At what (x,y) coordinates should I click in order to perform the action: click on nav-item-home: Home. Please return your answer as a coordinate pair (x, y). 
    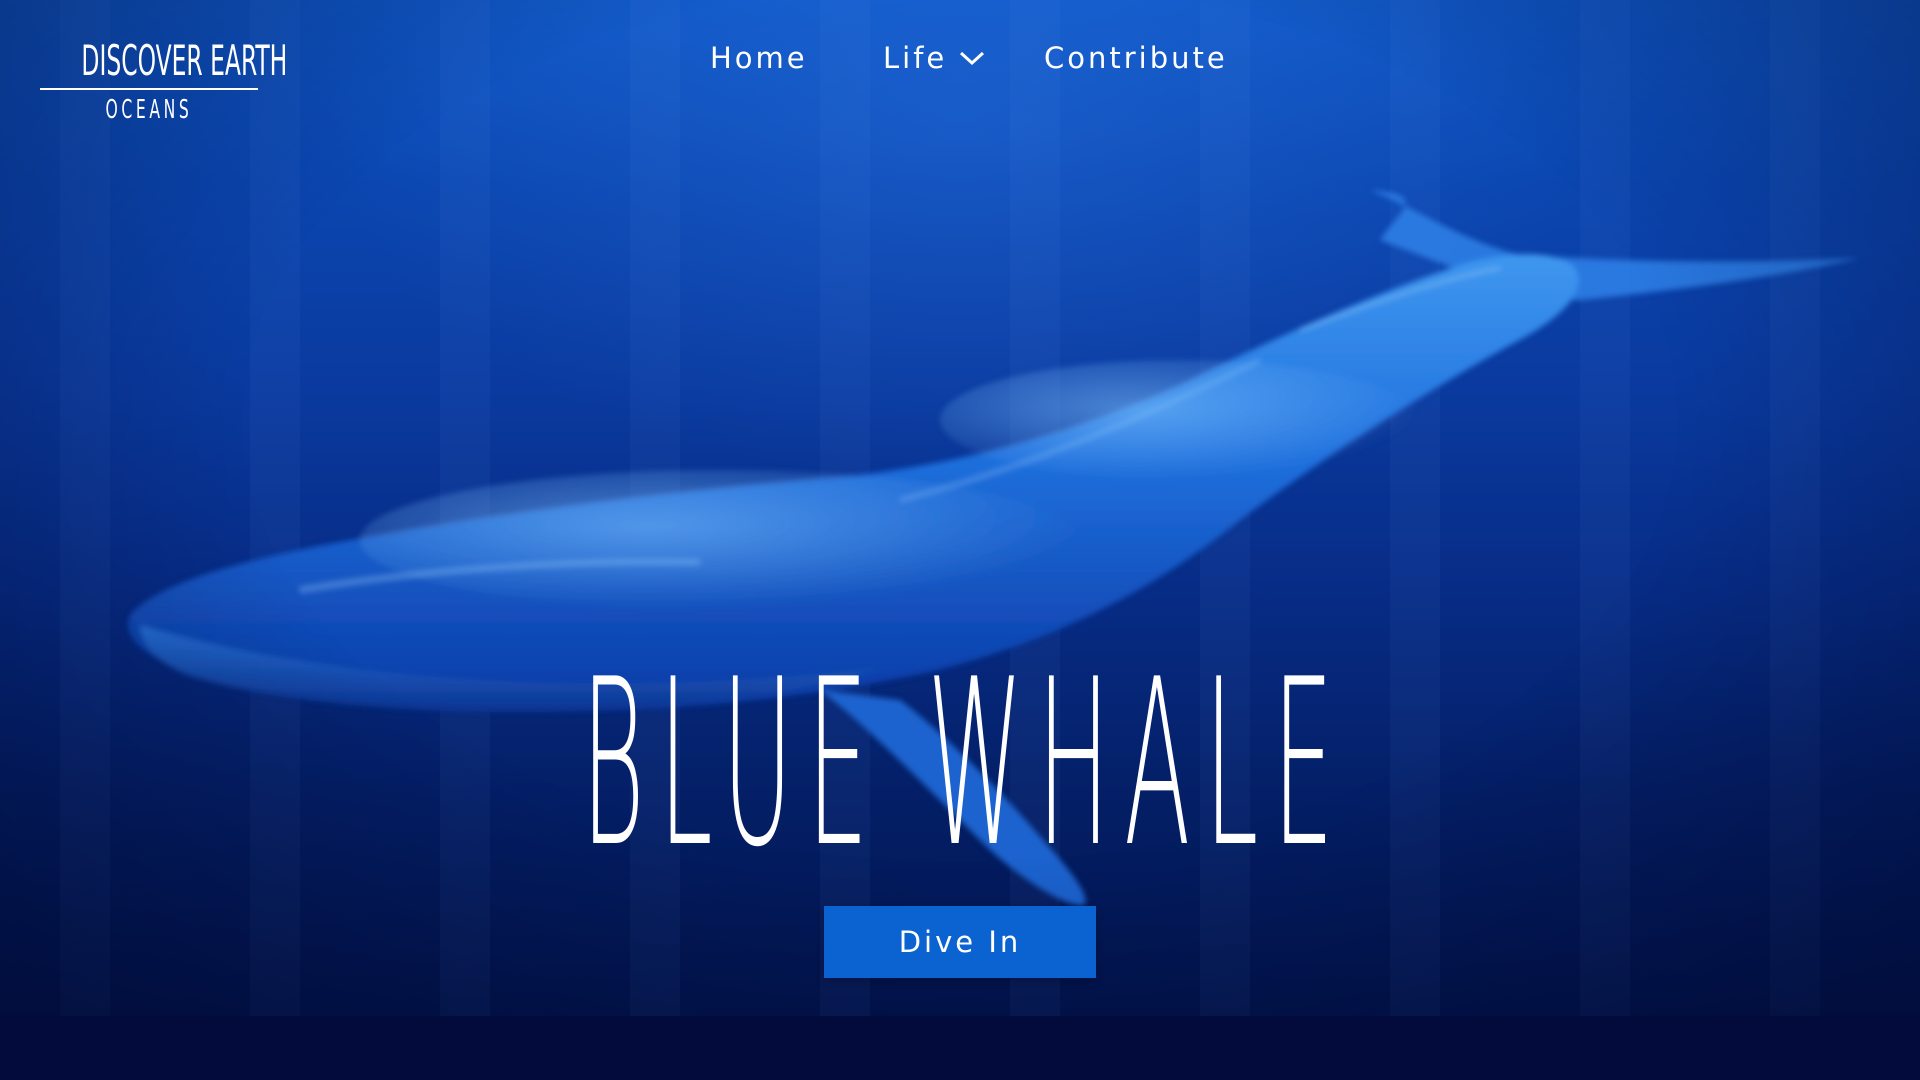
    Looking at the image, I should click on (759, 58).